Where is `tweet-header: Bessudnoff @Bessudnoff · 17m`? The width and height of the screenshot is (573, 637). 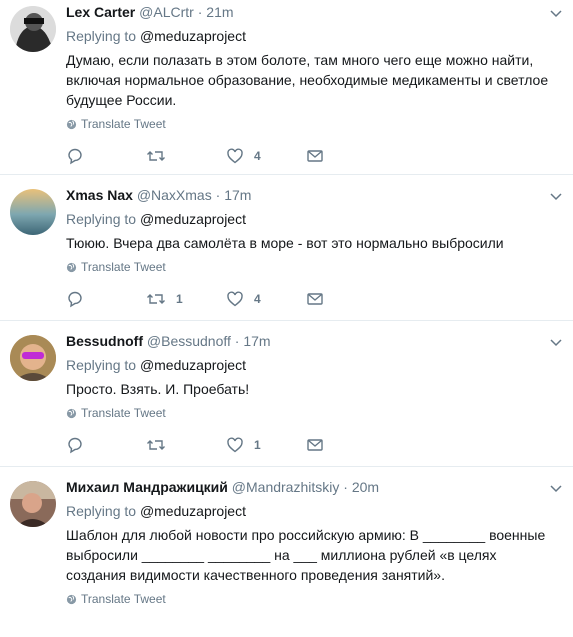 tweet-header: Bessudnoff @Bessudnoff · 17m is located at coordinates (319, 341).